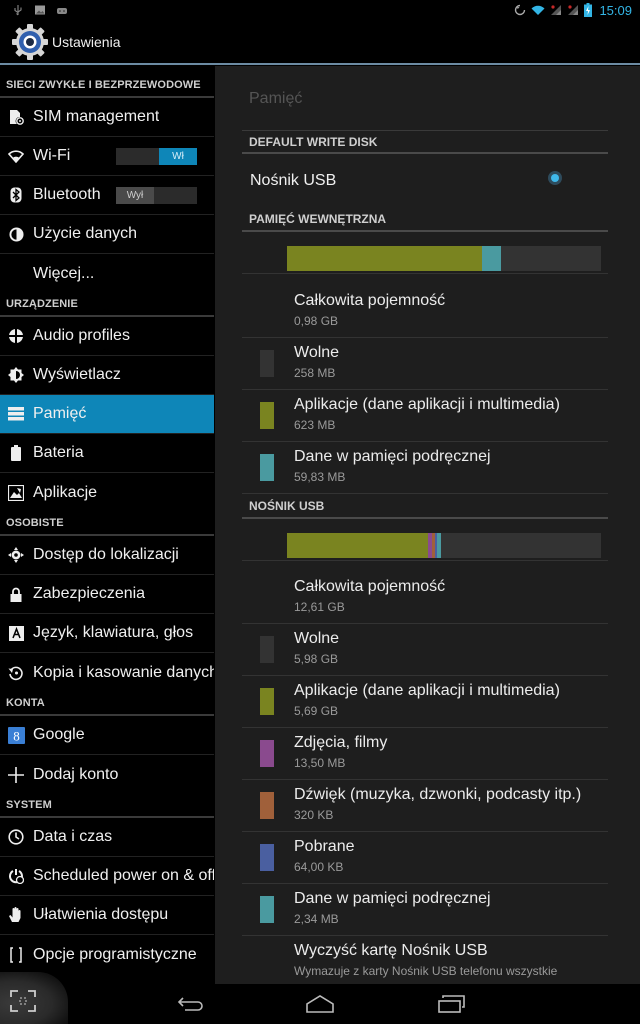 The image size is (640, 1024). I want to click on sidebar-item-date-time: Data i czas, so click(107, 837).